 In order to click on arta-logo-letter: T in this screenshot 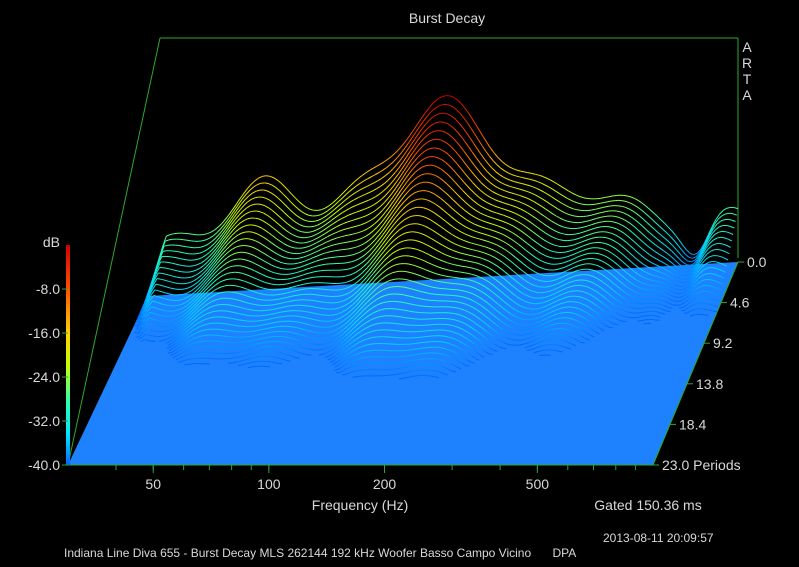, I will do `click(747, 79)`.